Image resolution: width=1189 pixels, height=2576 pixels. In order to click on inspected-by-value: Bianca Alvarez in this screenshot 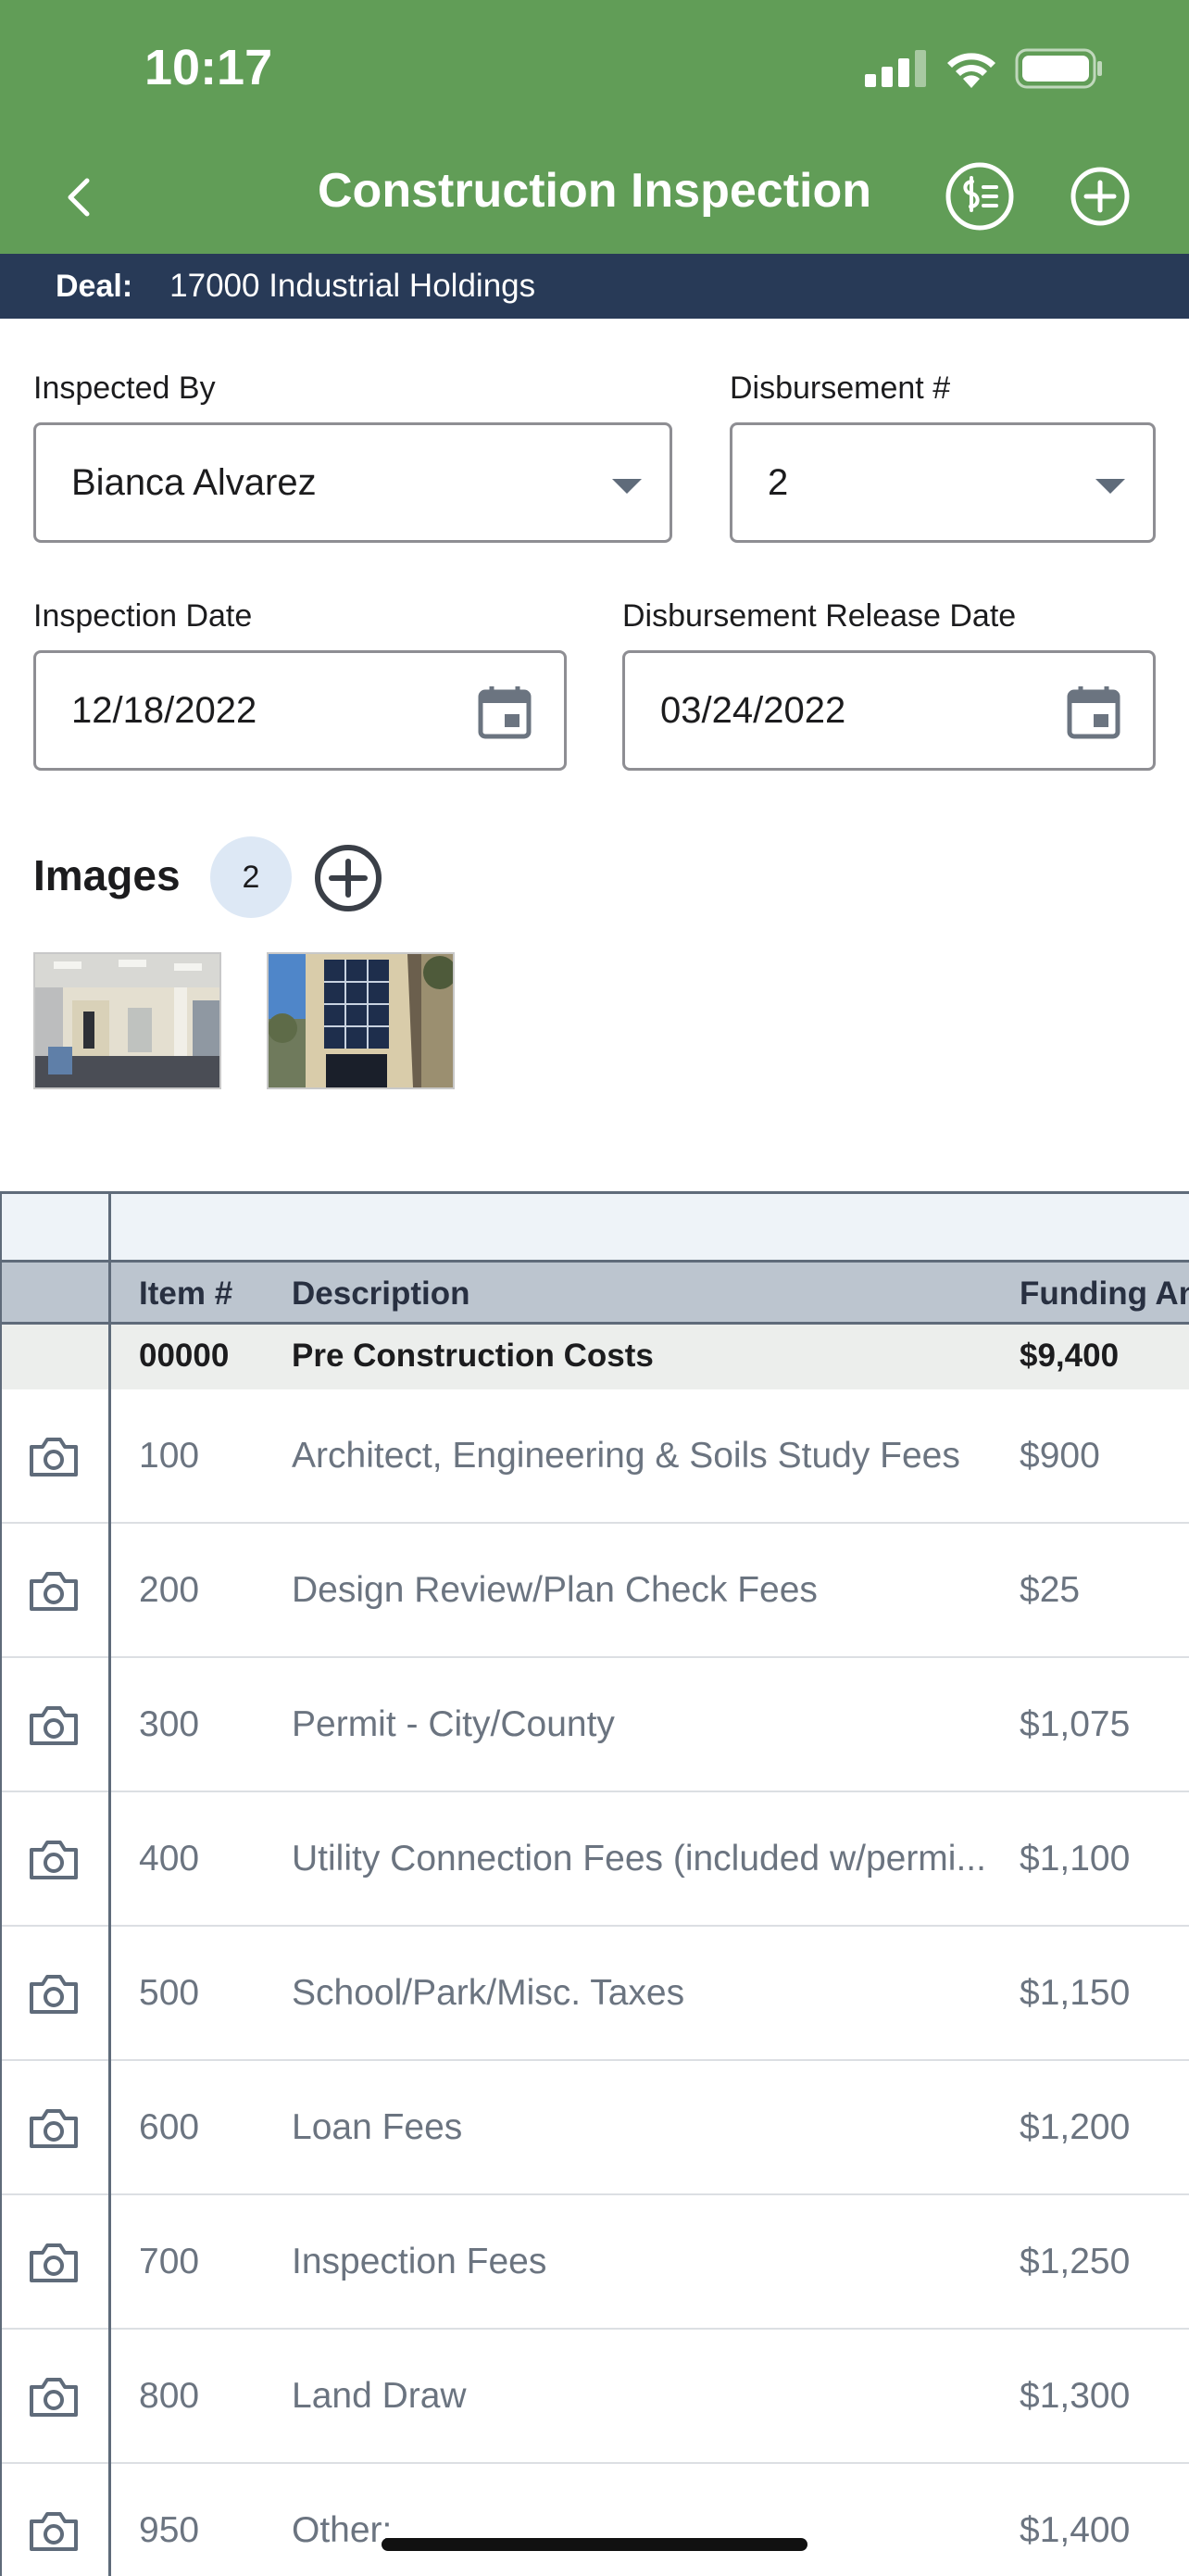, I will do `click(194, 482)`.